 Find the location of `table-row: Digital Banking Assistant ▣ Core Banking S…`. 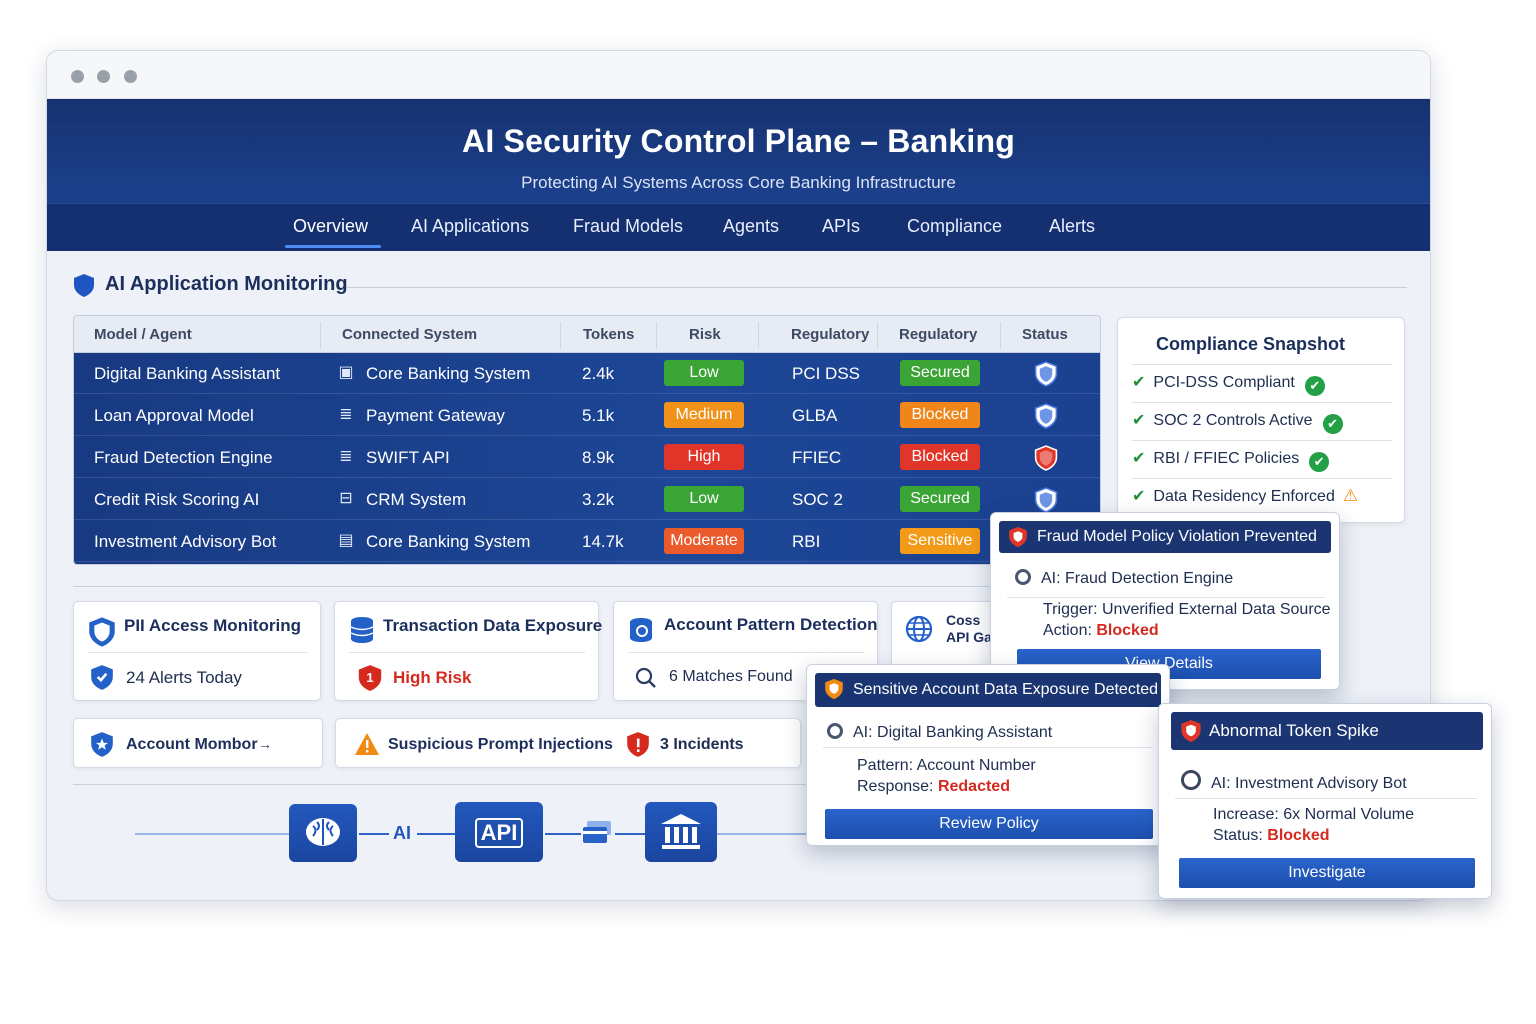

table-row: Digital Banking Assistant ▣ Core Banking S… is located at coordinates (587, 373).